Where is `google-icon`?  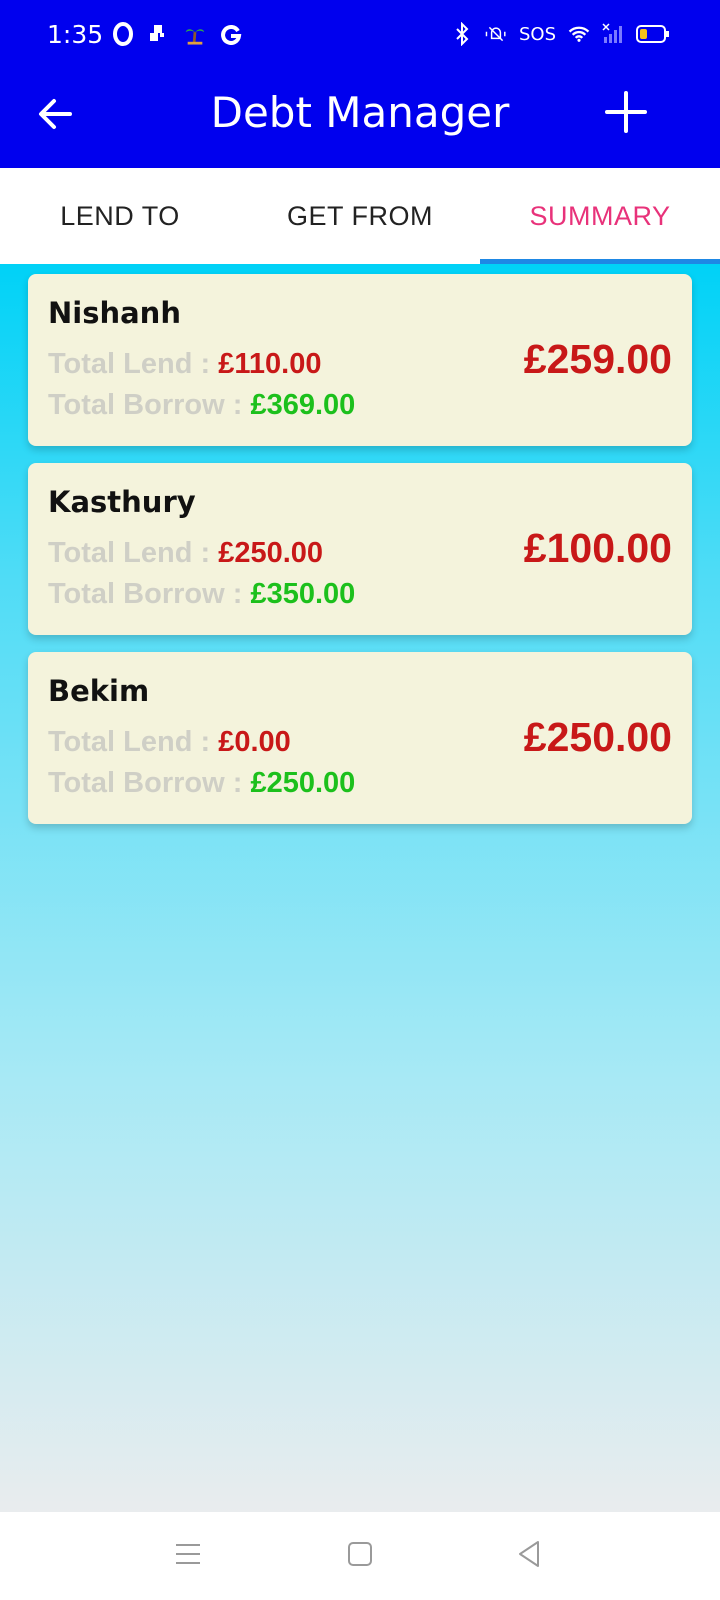
google-icon is located at coordinates (231, 34).